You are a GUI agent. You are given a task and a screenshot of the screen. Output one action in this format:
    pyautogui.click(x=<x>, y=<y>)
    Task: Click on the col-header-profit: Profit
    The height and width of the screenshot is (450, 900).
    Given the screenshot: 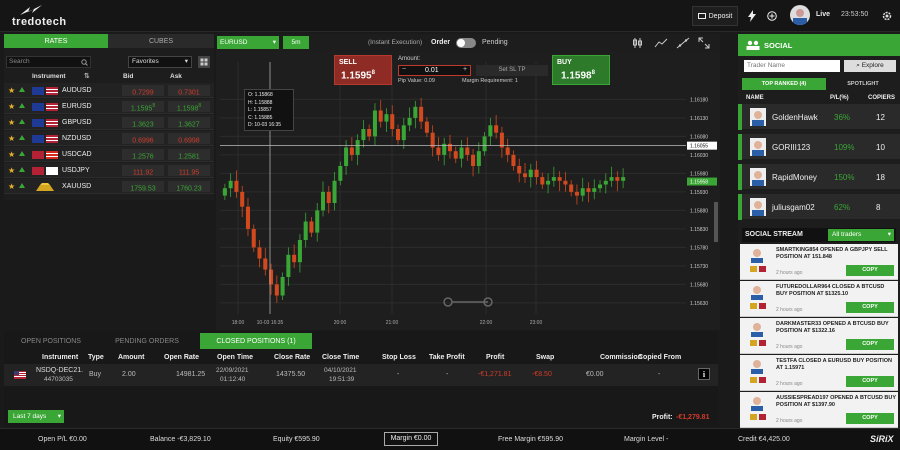 What is the action you would take?
    pyautogui.click(x=495, y=357)
    